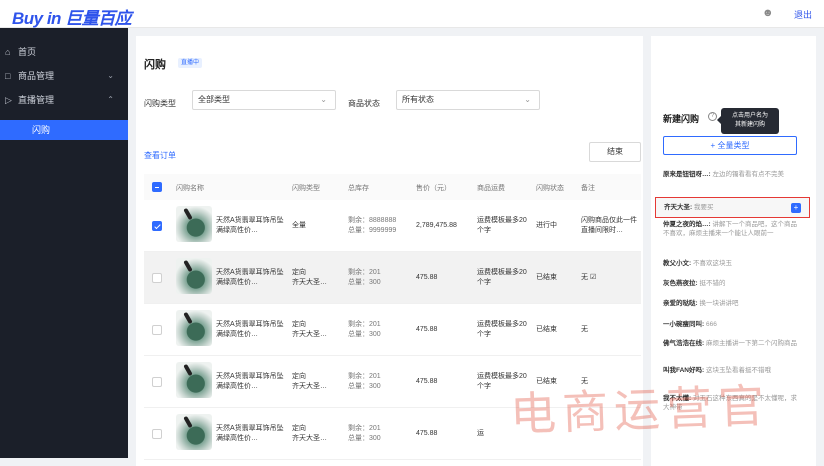  I want to click on type-filter-value: 全部类型, so click(214, 99).